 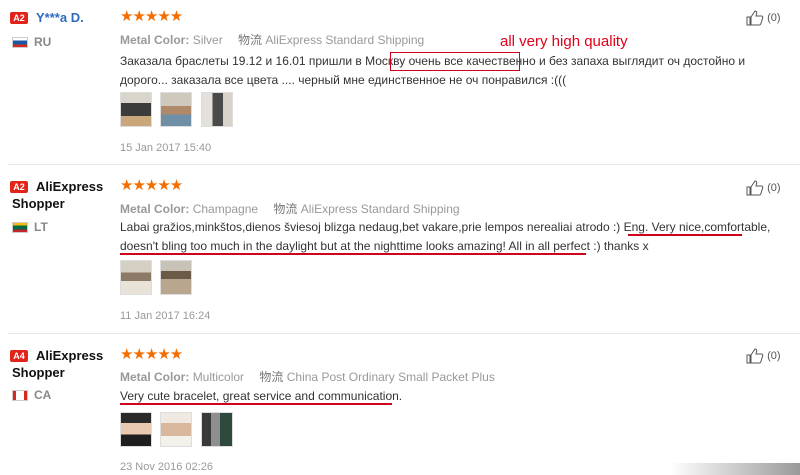 What do you see at coordinates (60, 17) in the screenshot?
I see `reviewer-name: Y***a D.` at bounding box center [60, 17].